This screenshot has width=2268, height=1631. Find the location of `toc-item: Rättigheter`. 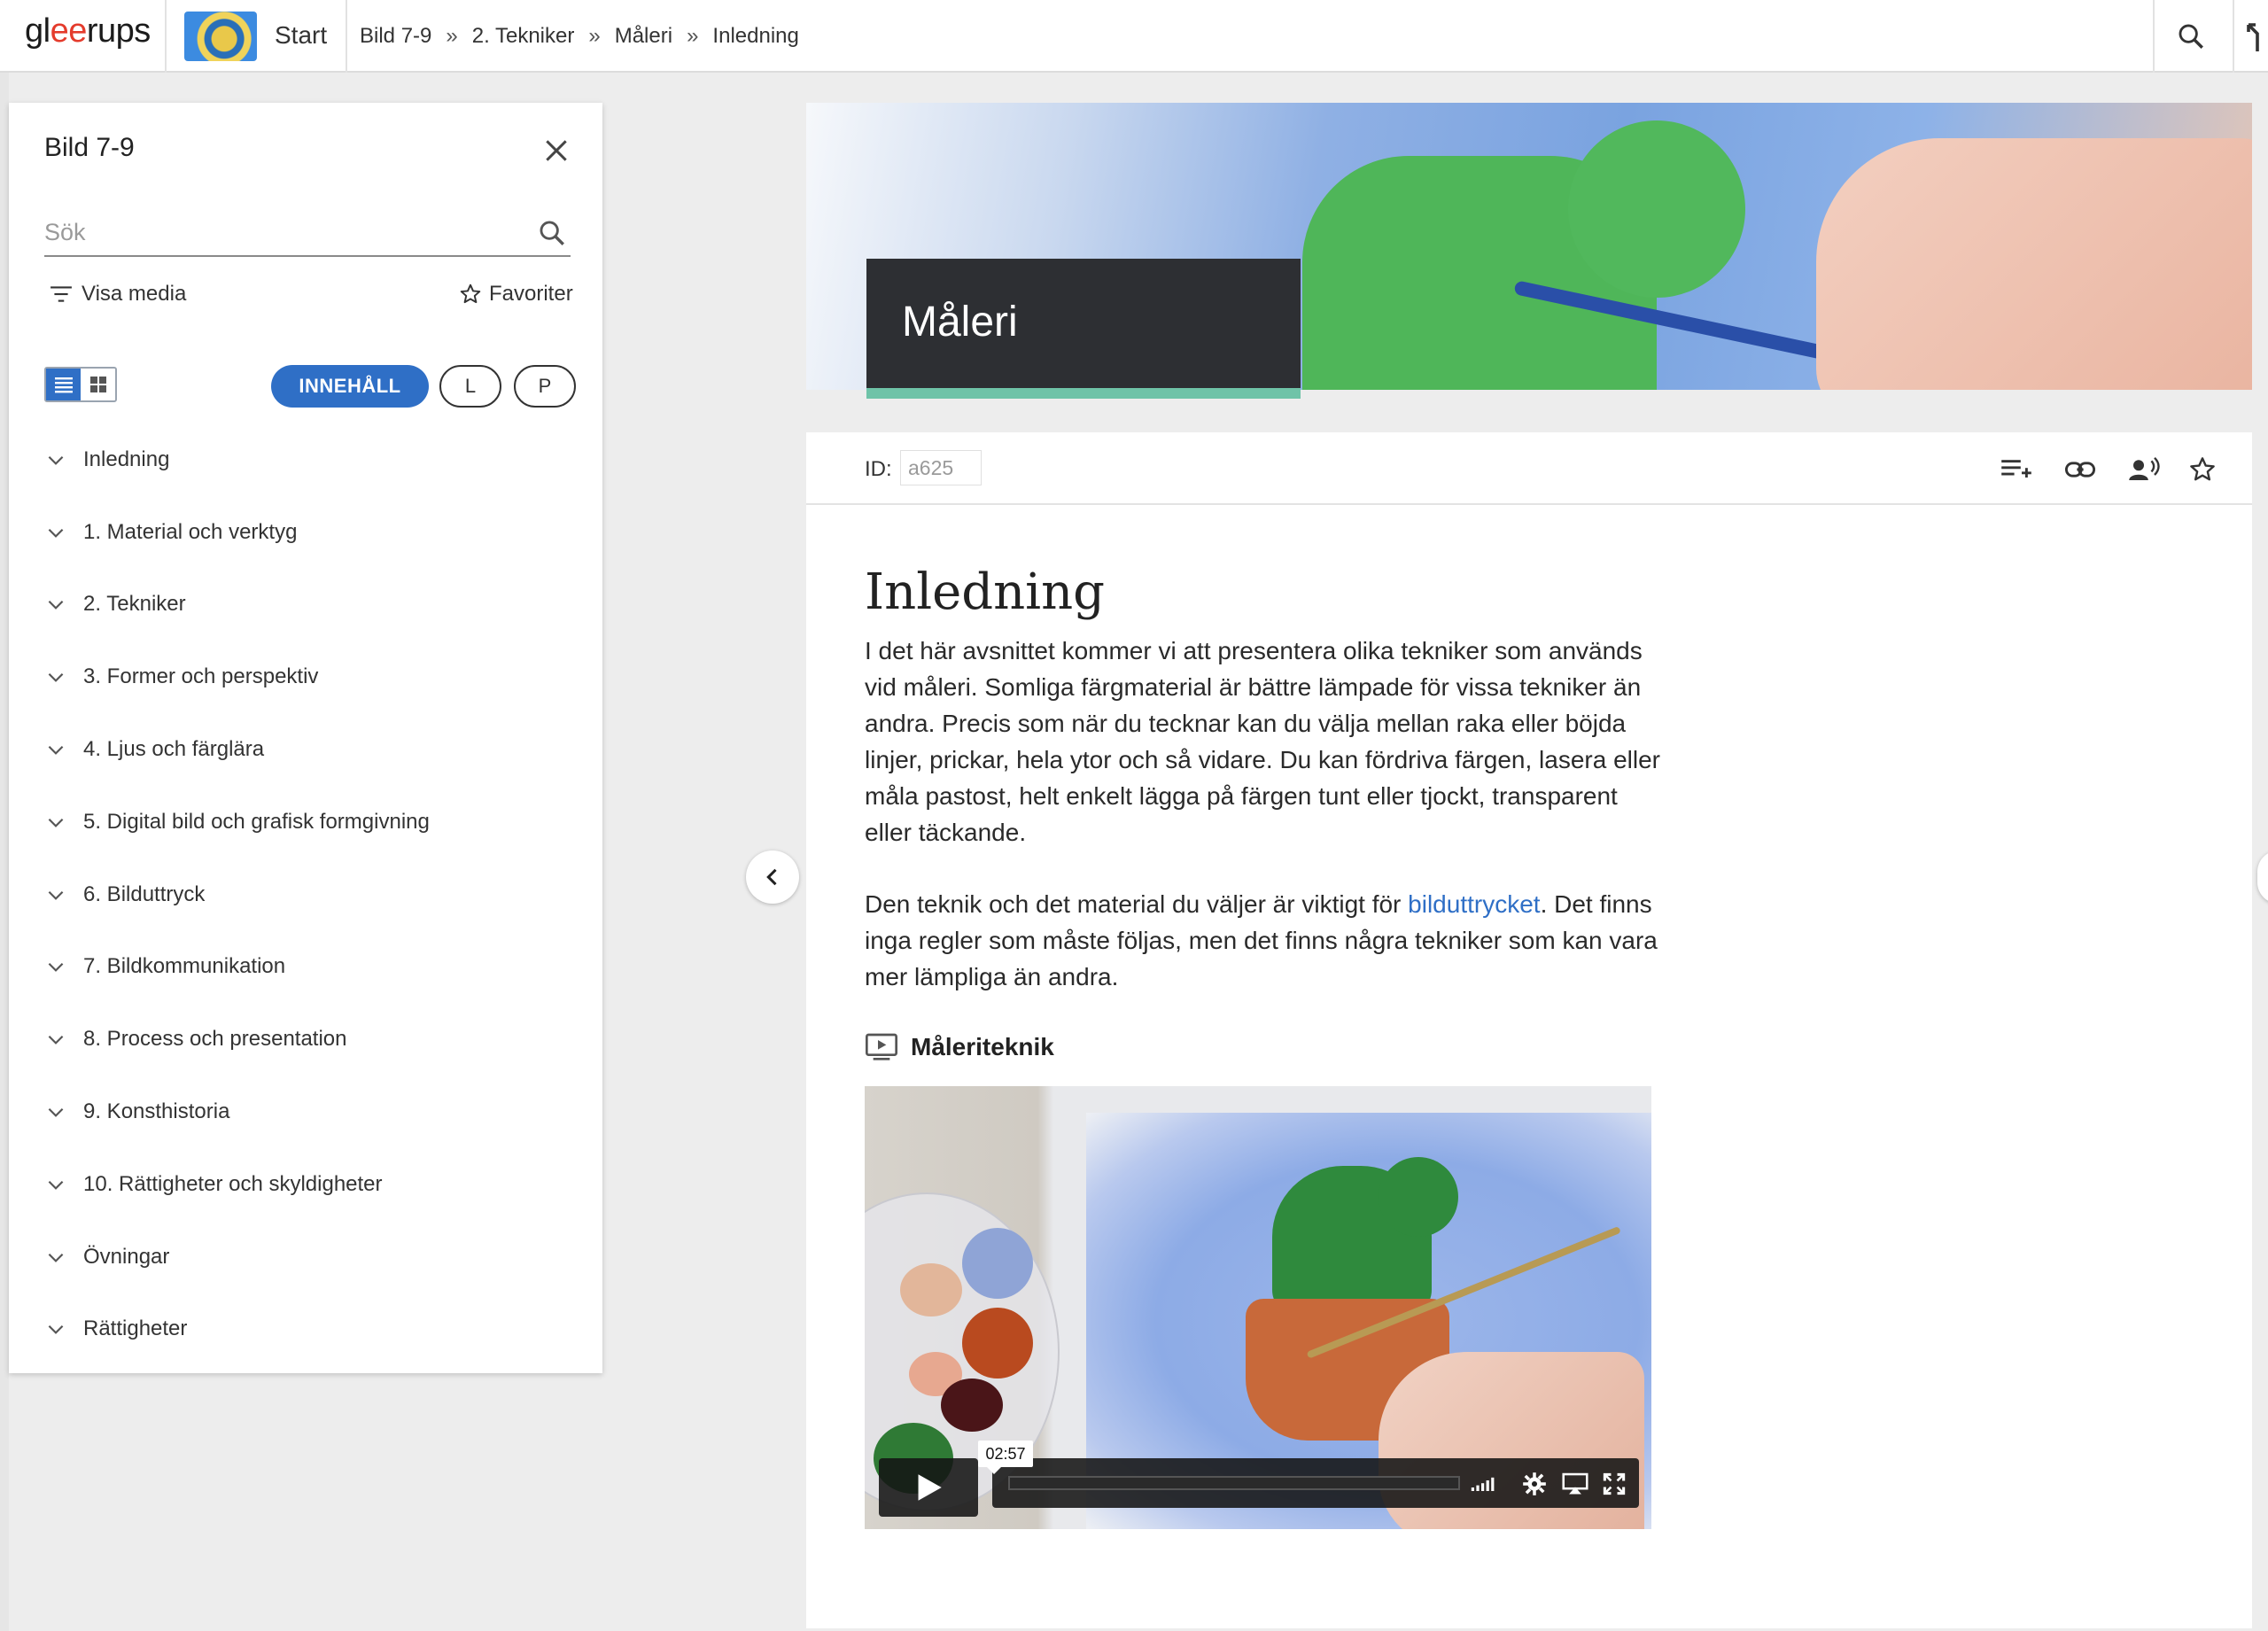

toc-item: Rättigheter is located at coordinates (305, 1329).